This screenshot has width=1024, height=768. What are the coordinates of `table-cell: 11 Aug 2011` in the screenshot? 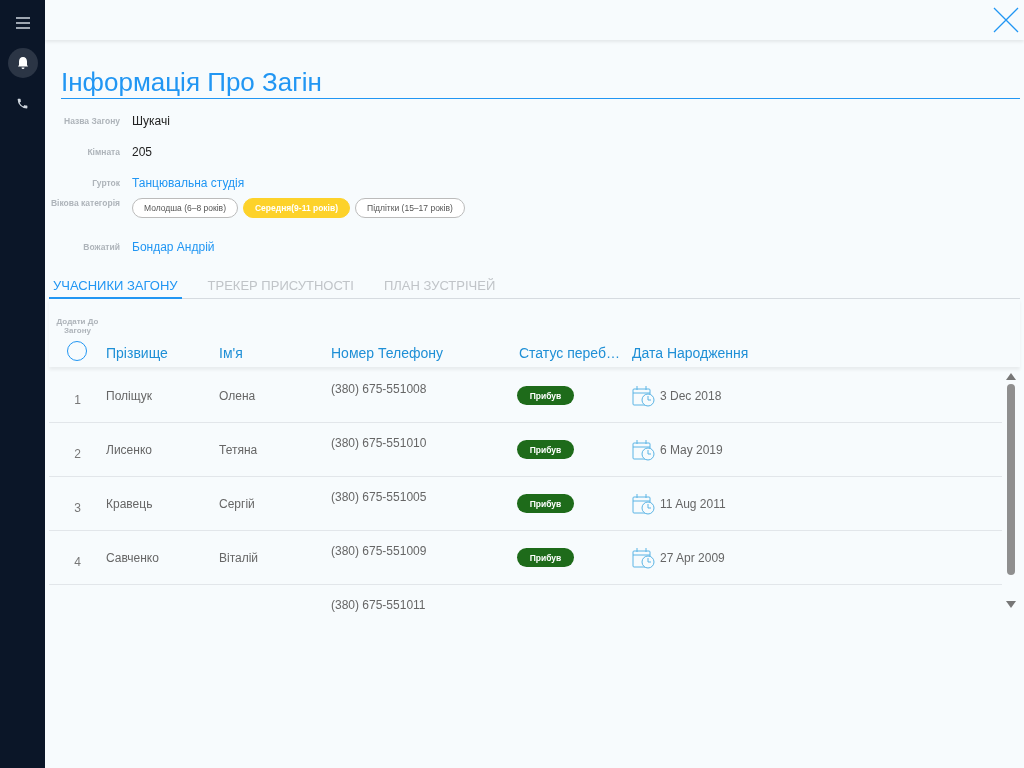 It's located at (693, 503).